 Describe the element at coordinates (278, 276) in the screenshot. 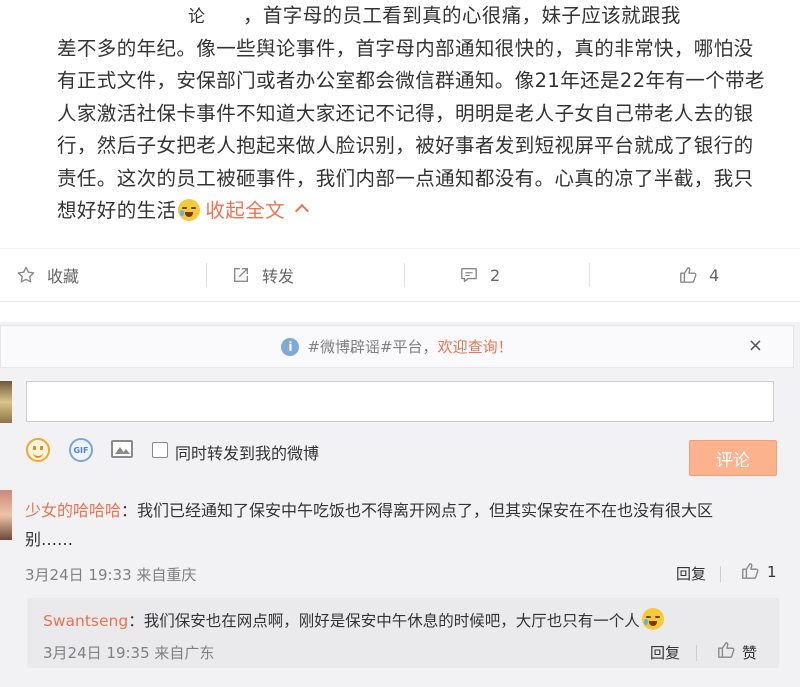

I see `repost-label: 转发` at that location.